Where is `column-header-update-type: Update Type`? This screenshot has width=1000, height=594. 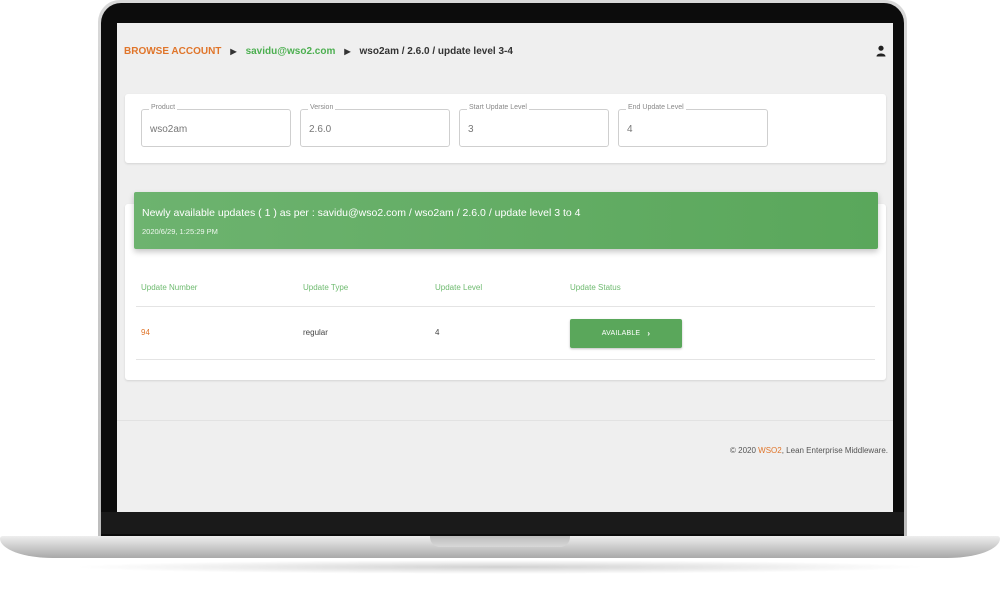
column-header-update-type: Update Type is located at coordinates (326, 287).